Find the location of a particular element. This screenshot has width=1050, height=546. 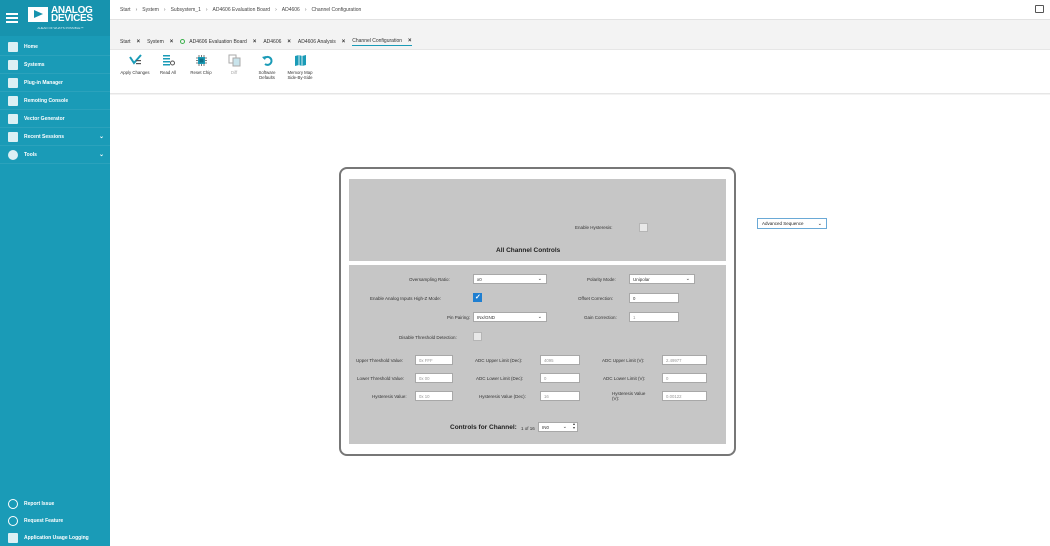

tab-channel-configuration: Channel Configuration × is located at coordinates (382, 42).